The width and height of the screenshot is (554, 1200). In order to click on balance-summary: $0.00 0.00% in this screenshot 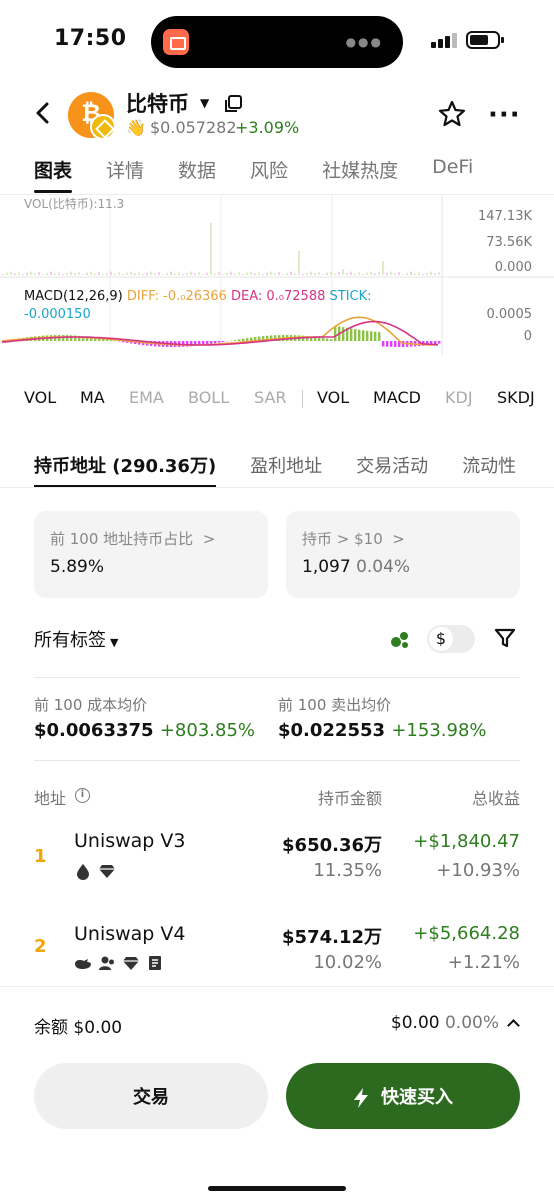, I will do `click(455, 1023)`.